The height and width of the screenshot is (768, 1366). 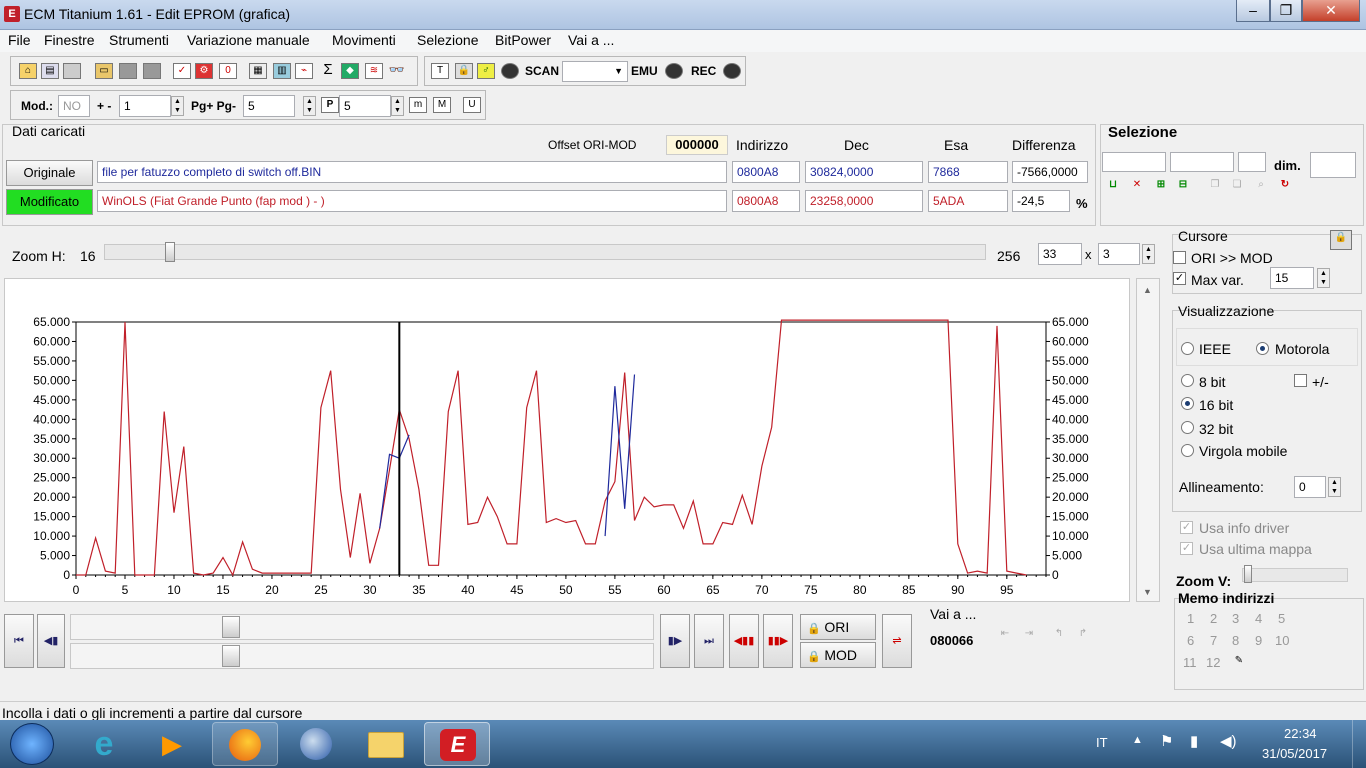 I want to click on memo-5: 5, so click(x=1281, y=618).